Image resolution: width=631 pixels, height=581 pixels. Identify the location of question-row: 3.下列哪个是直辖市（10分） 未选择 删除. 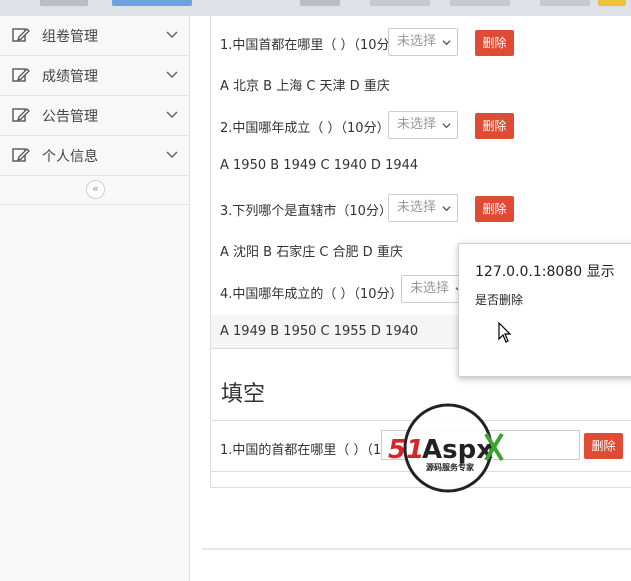
(421, 207).